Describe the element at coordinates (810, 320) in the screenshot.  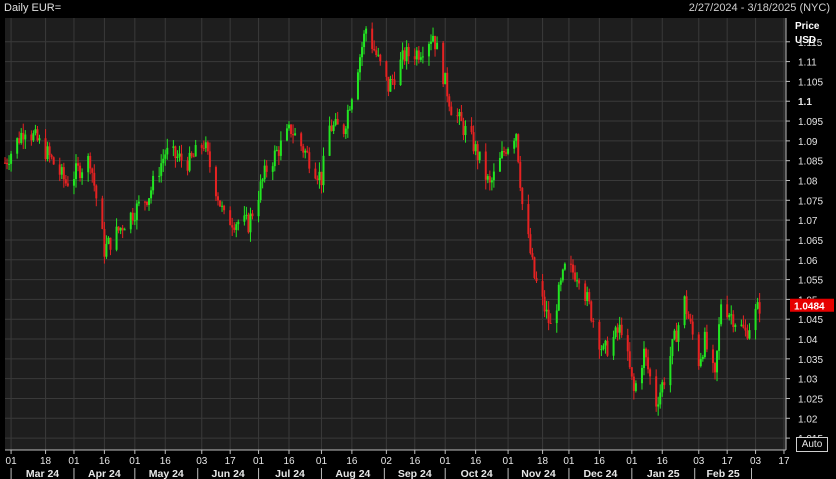
I see `y-tick-label: 1.045` at that location.